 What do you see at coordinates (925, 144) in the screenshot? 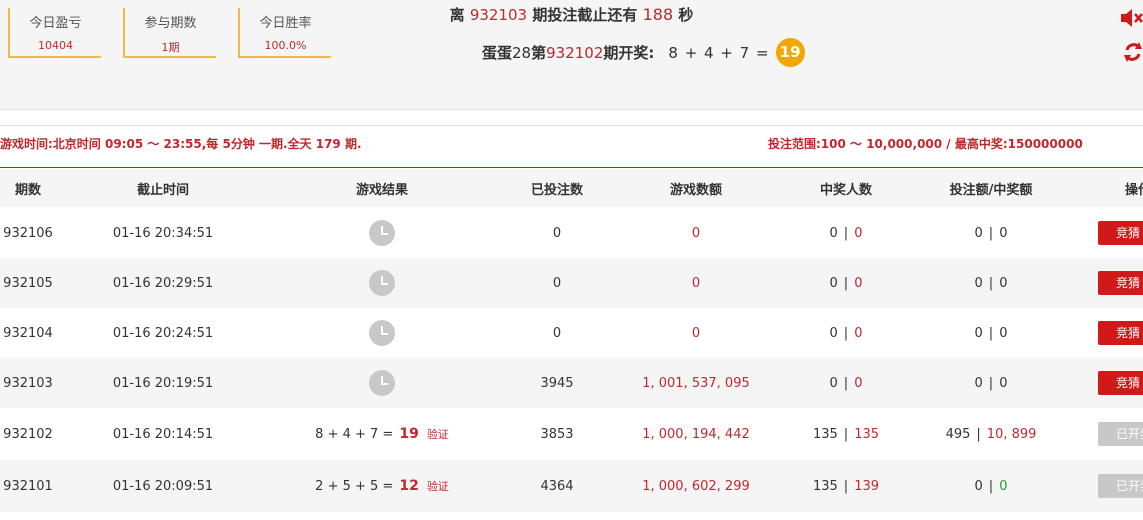
I see `bet-range-info: 投注范围:100 ～ 10,000,000 / 最高中奖:150000000` at bounding box center [925, 144].